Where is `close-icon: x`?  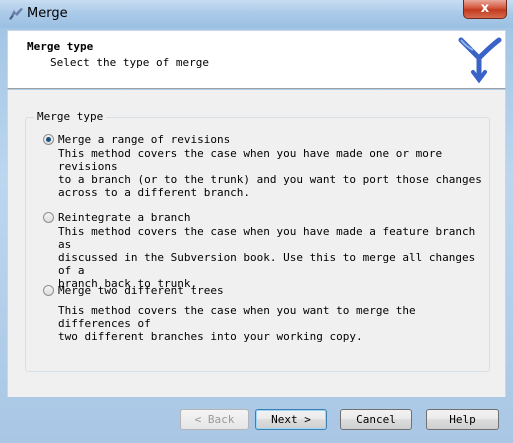
close-icon: x is located at coordinates (485, 8).